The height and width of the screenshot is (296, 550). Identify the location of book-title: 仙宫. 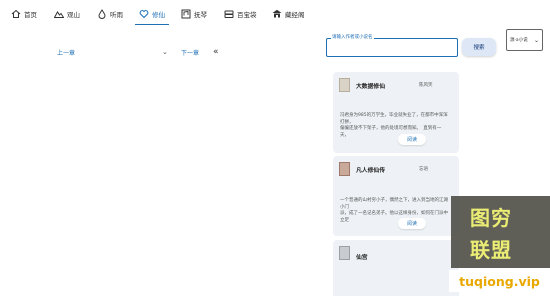
(362, 258).